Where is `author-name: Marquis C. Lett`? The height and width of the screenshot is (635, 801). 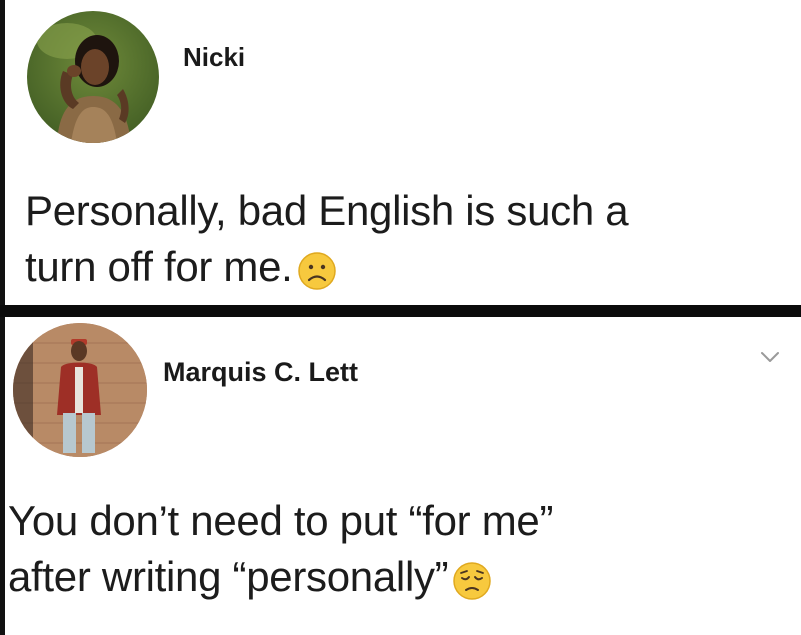 author-name: Marquis C. Lett is located at coordinates (260, 372).